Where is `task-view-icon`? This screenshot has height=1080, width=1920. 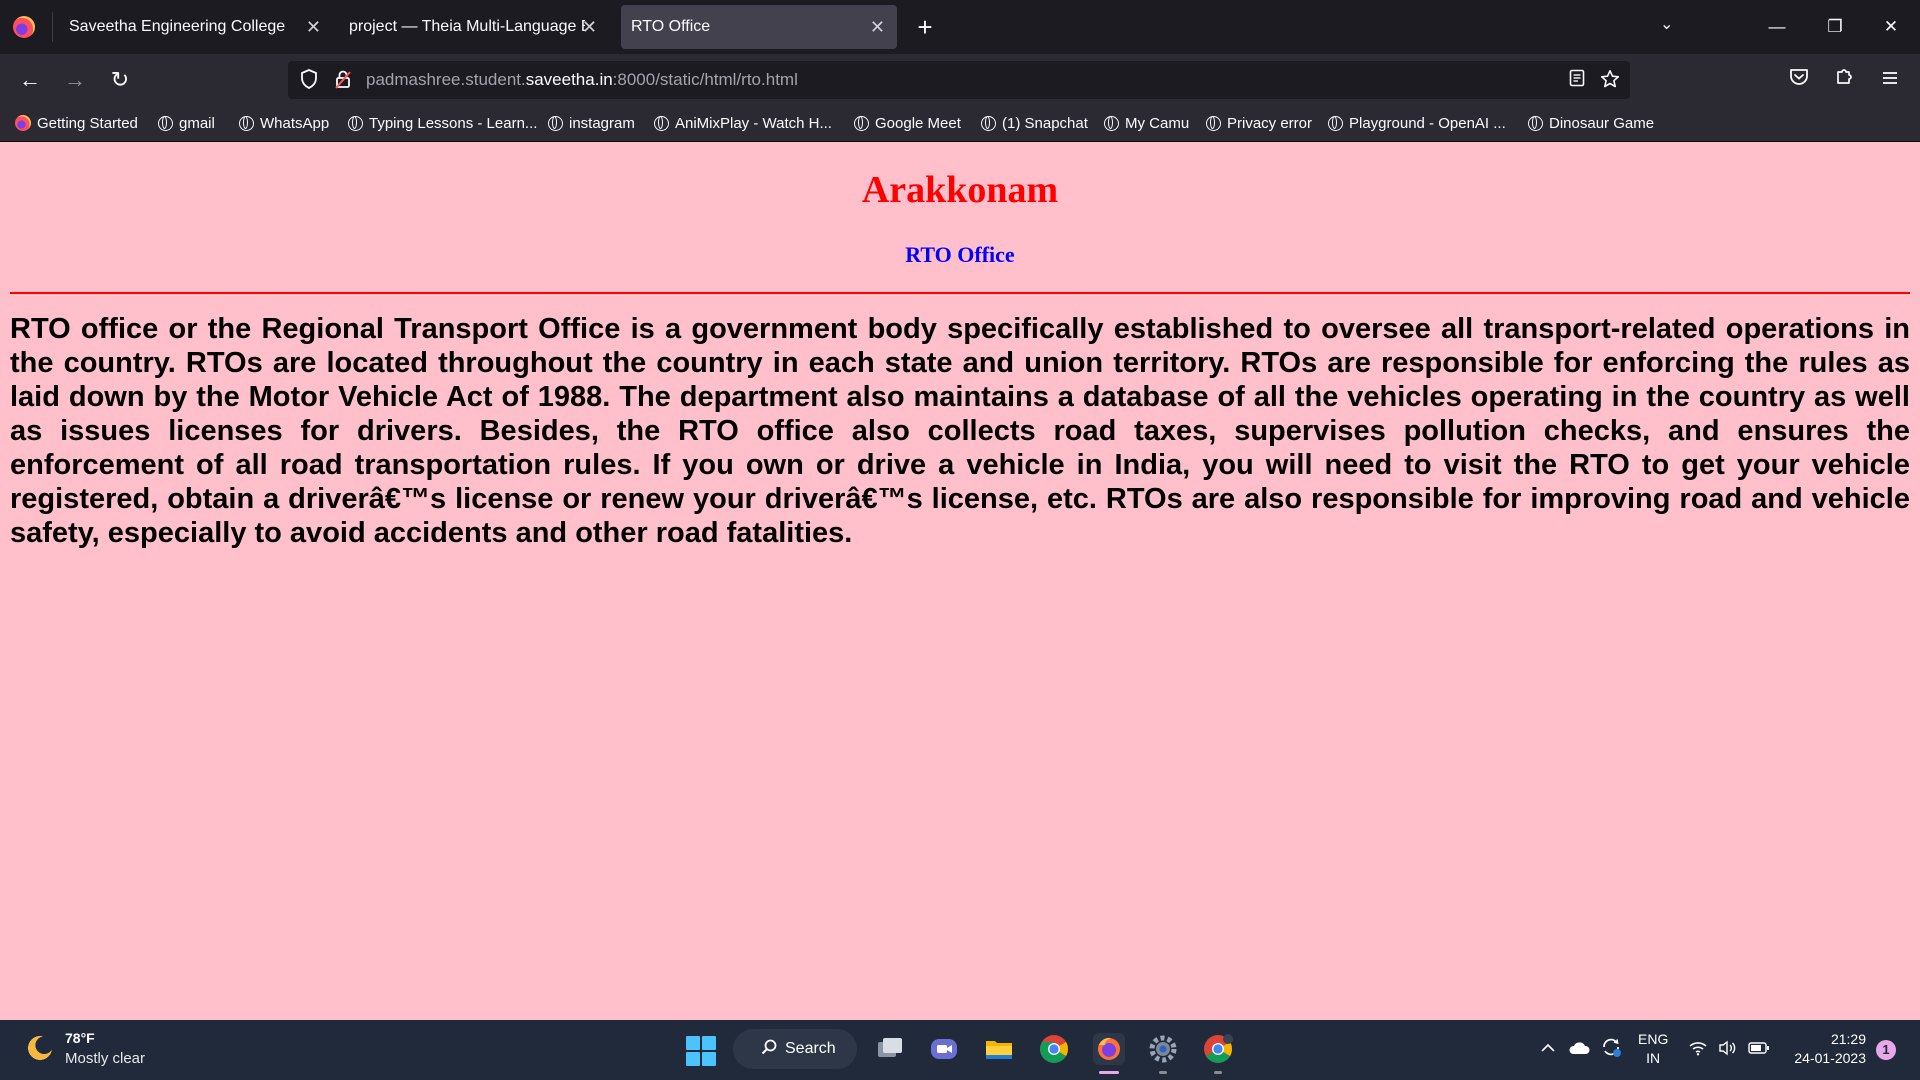
task-view-icon is located at coordinates (890, 1049).